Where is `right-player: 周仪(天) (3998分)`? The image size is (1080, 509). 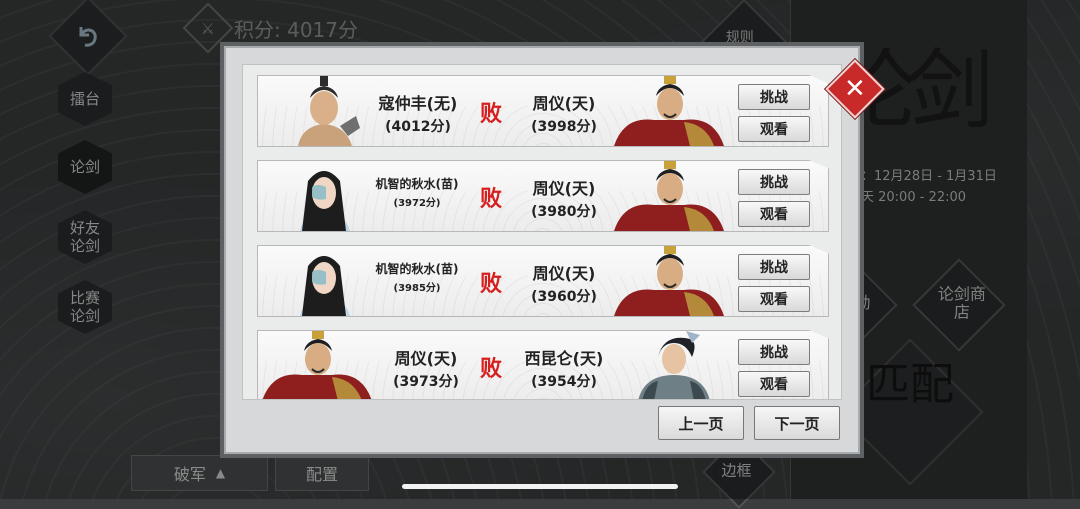
right-player: 周仪(天) (3998分) is located at coordinates (564, 113).